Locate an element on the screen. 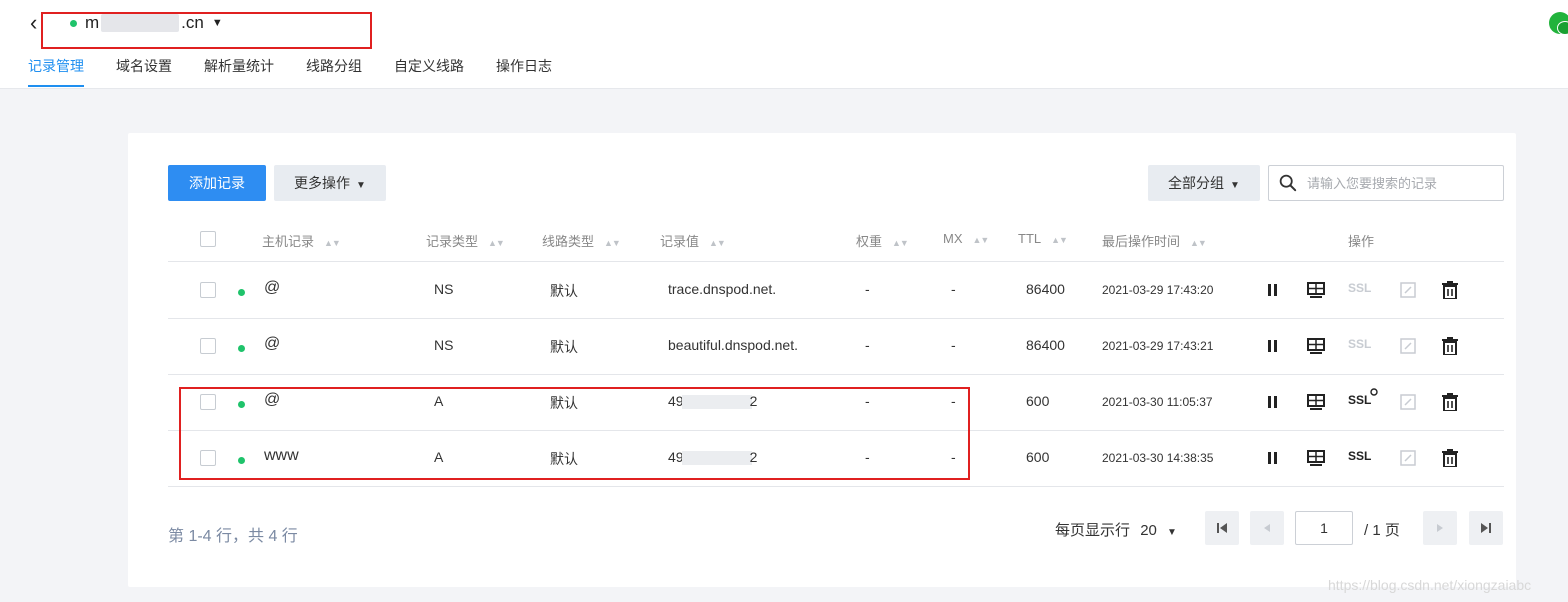  col-ops: 操作 is located at coordinates (1361, 241).